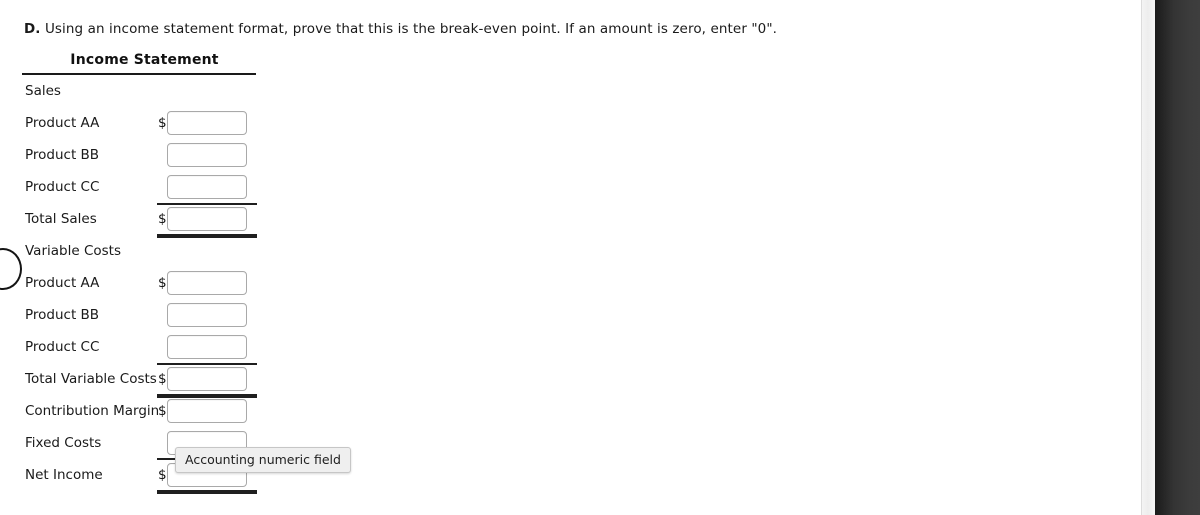  I want to click on statement-row: Contribution Margin $, so click(144, 411).